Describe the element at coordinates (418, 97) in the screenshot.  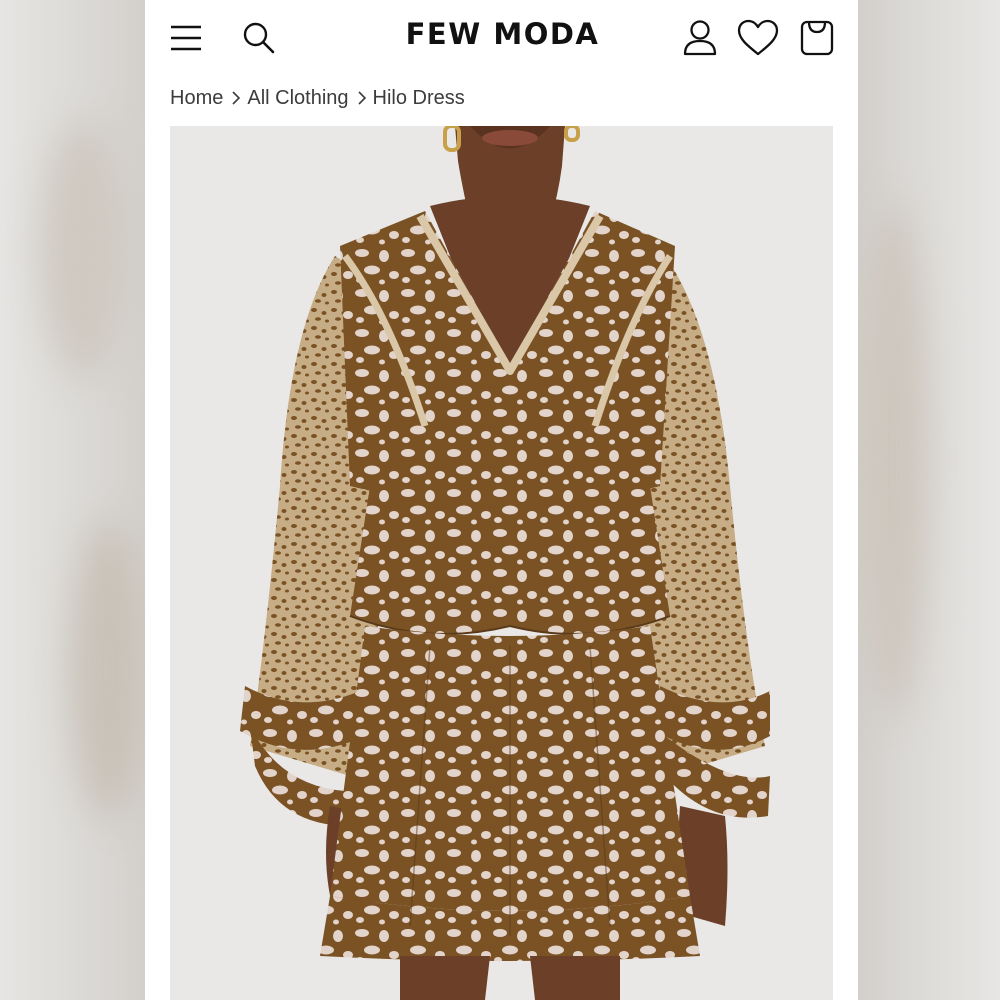
I see `breadcrumb-current: Hilo Dress` at that location.